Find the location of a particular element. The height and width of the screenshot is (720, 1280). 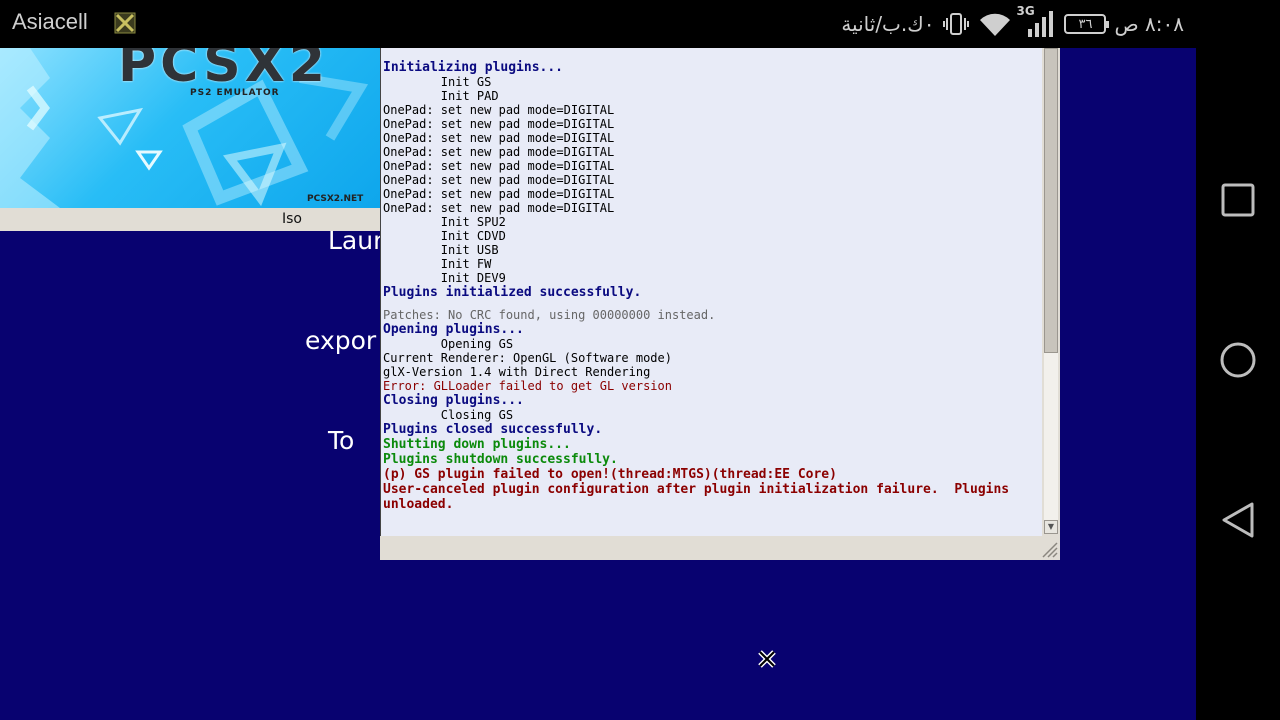

scroll-down-arrow-icon: ▼ is located at coordinates (1051, 527).